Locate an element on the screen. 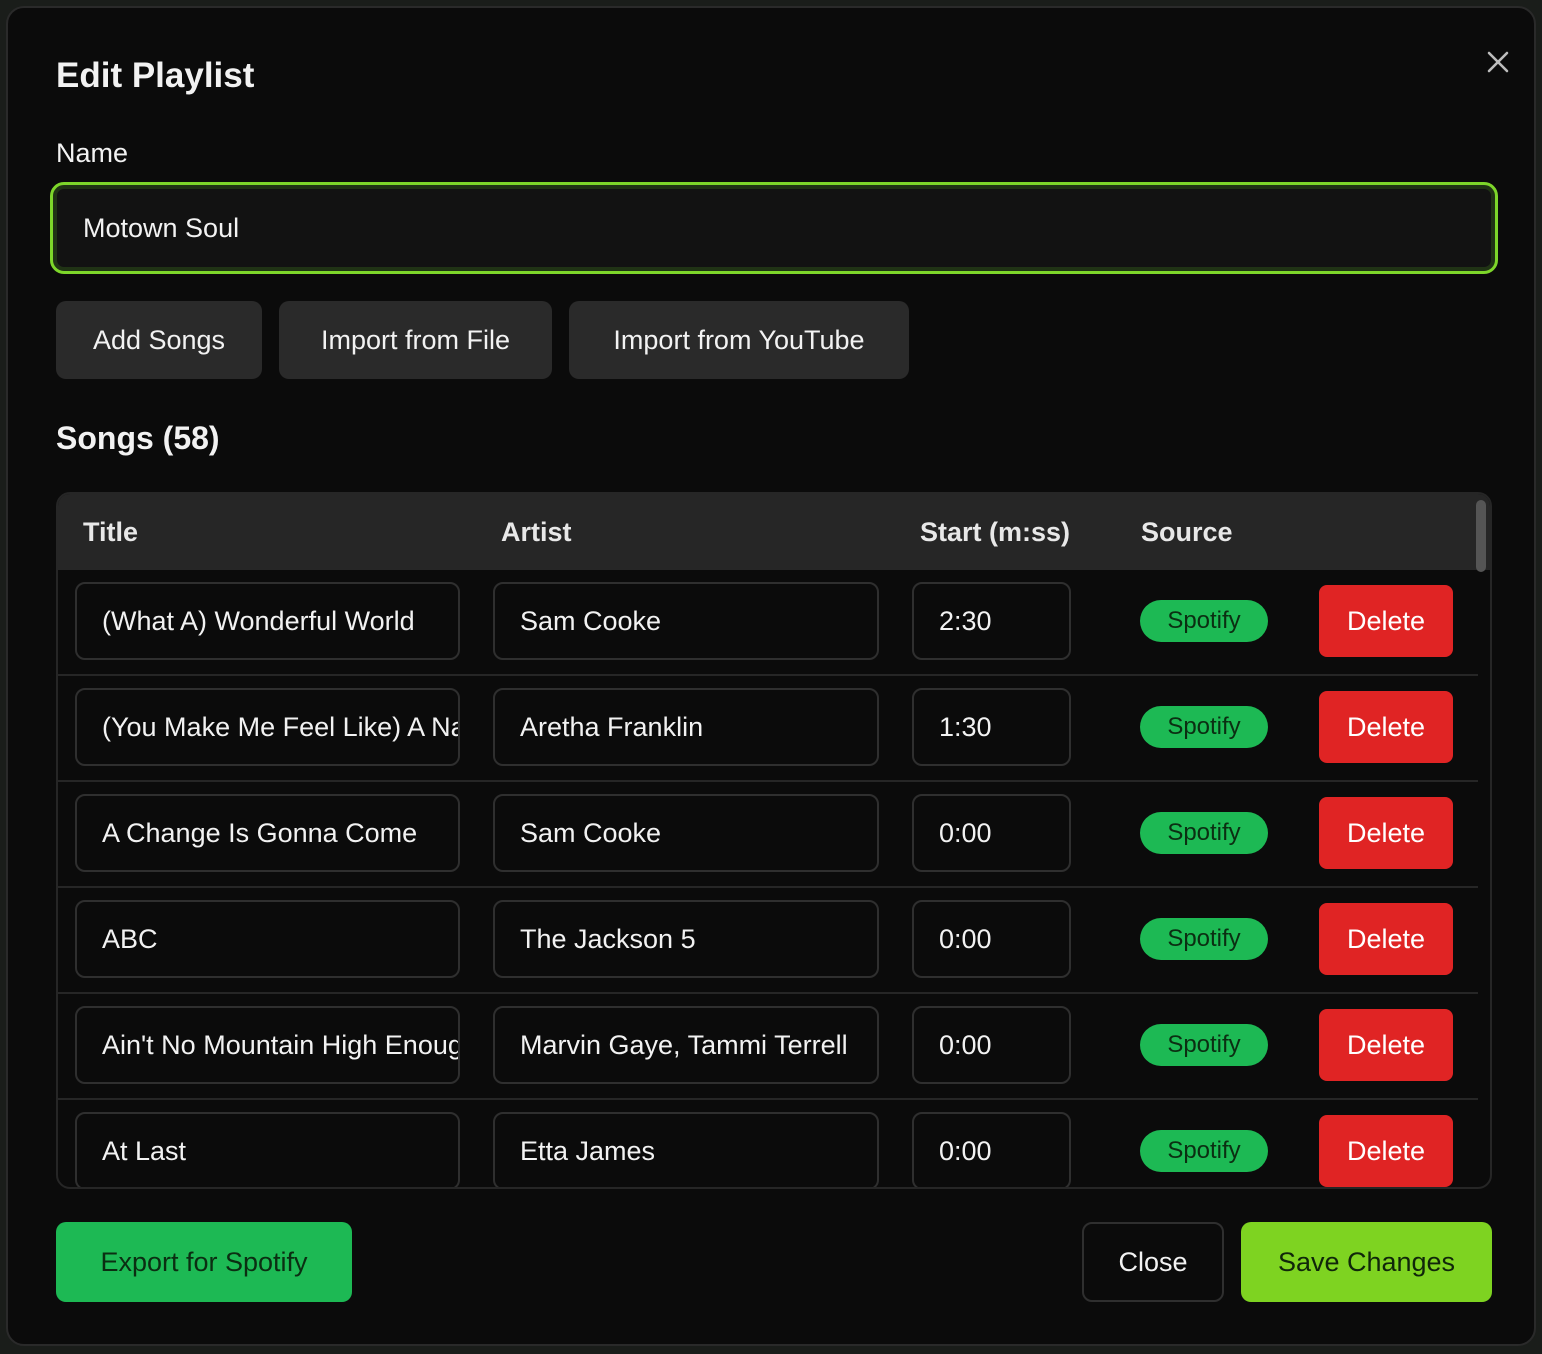  save-changes-button: Save Changes is located at coordinates (1366, 1262).